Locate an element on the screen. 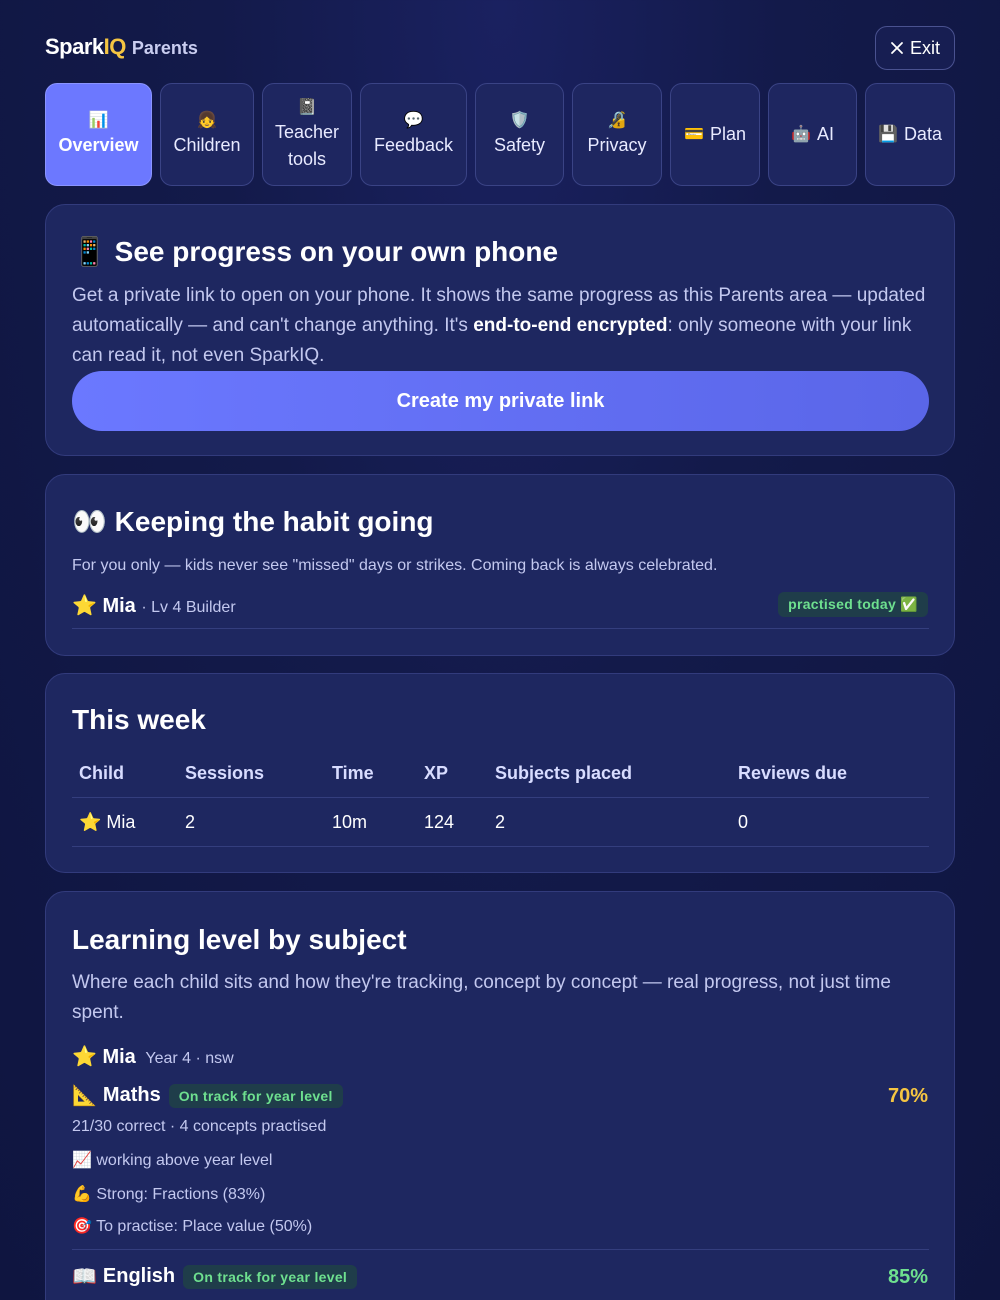  subject-percent: 70% is located at coordinates (907, 1096).